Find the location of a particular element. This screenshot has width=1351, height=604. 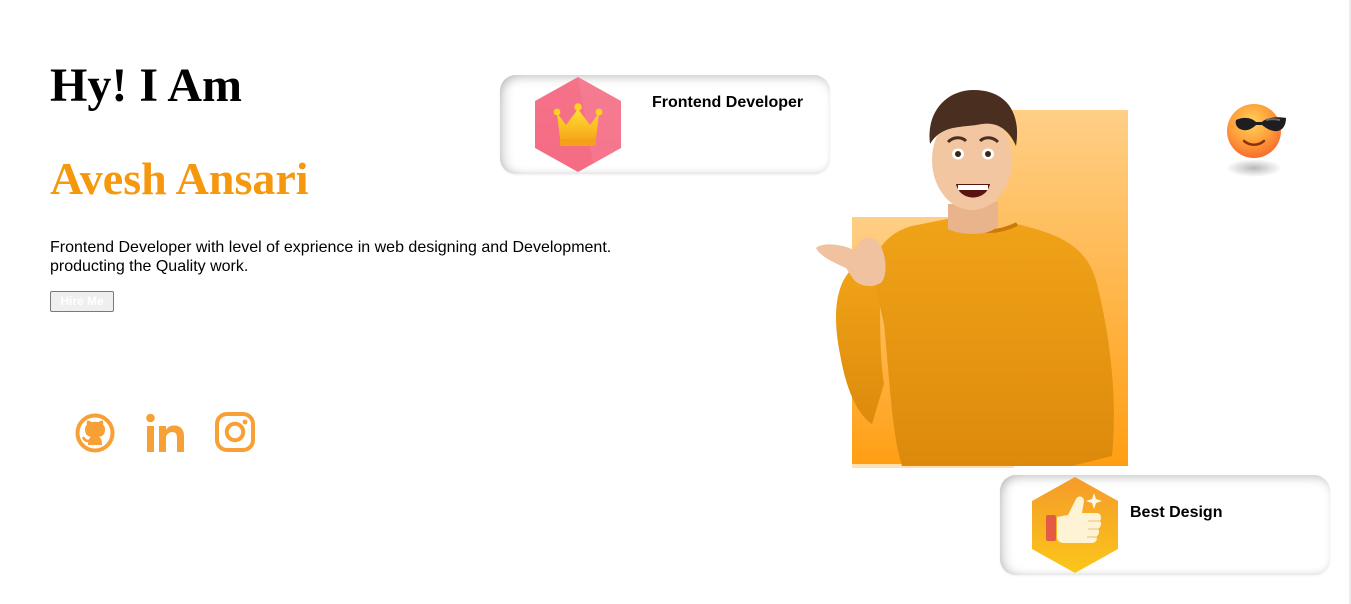

social-links is located at coordinates (165, 432).